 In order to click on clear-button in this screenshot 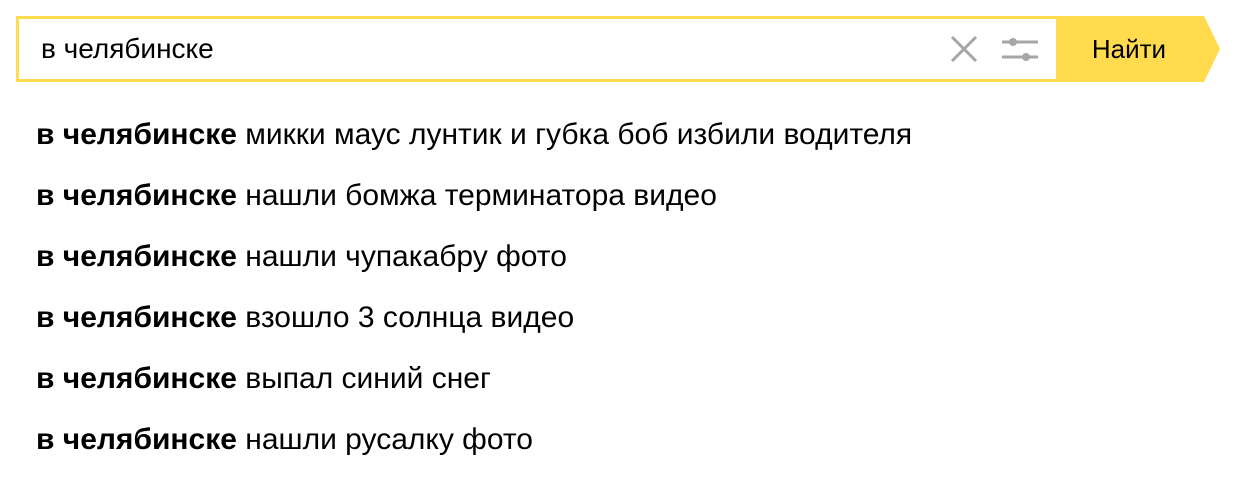, I will do `click(964, 49)`.